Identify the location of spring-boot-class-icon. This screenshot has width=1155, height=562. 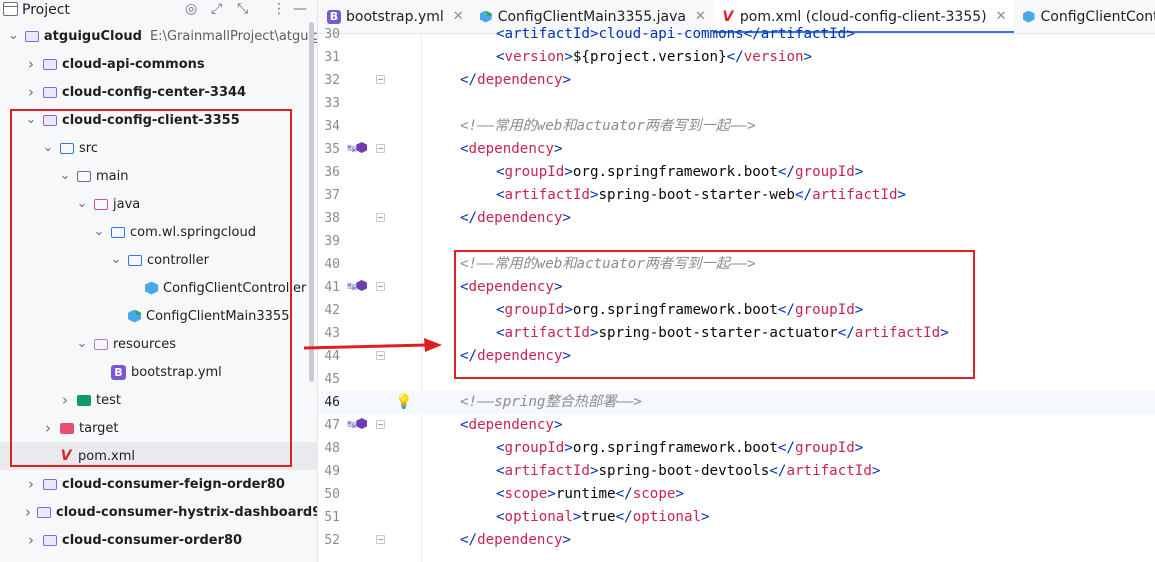
(485, 16).